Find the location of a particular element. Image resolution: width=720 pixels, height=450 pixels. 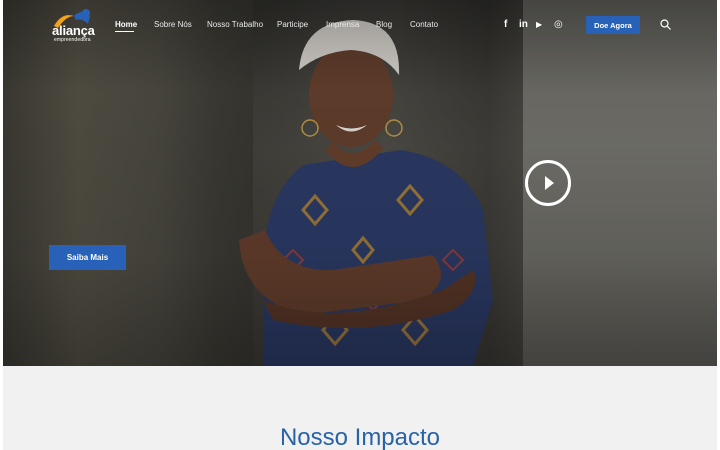

logo-tagline: empreendedora is located at coordinates (72, 40).